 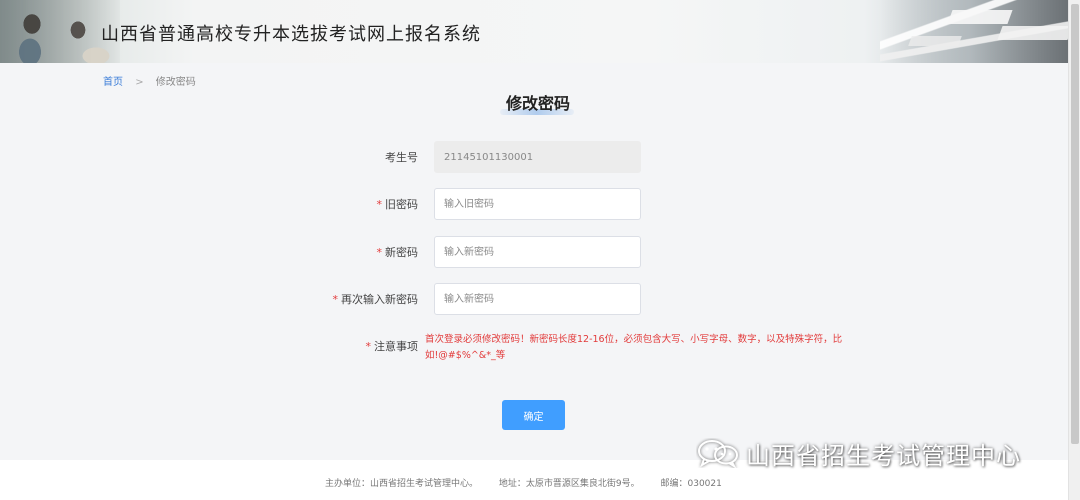 I want to click on new-password-label: * 新密码, so click(x=398, y=252).